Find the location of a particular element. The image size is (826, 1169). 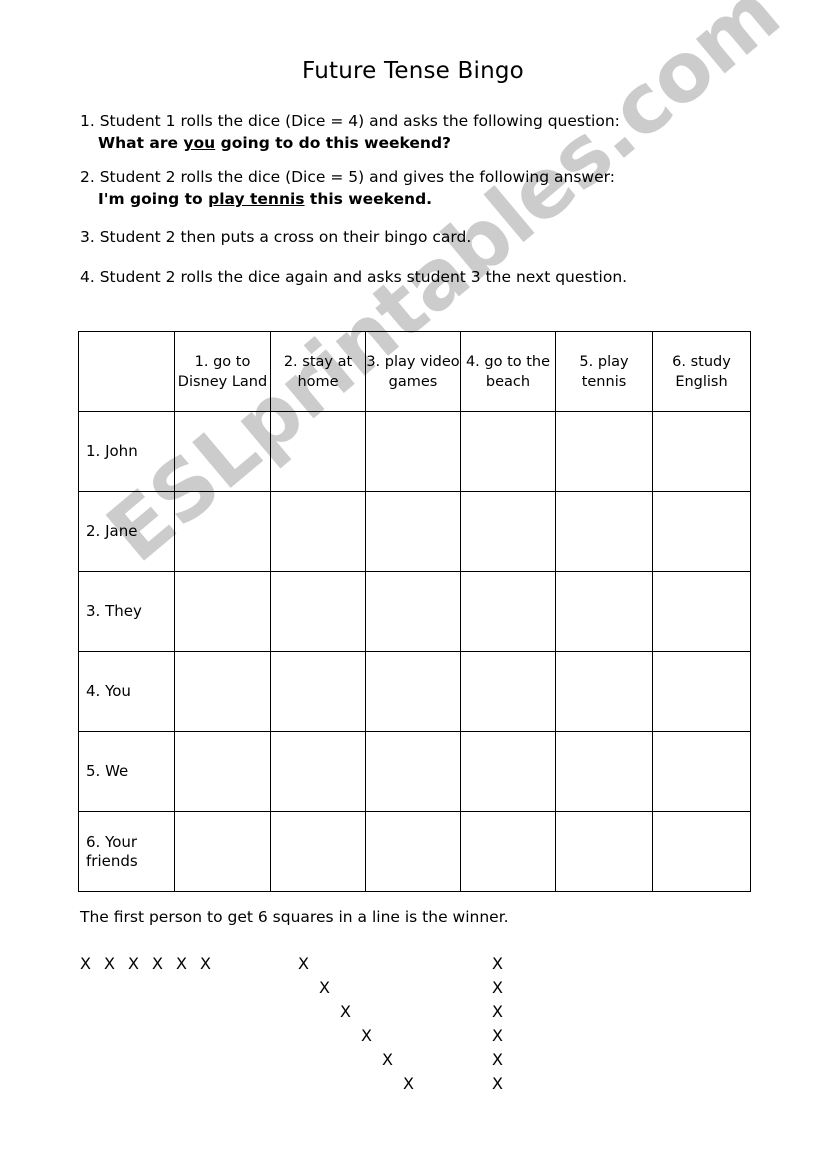

x-mark-vertical-2: X is located at coordinates (497, 987).